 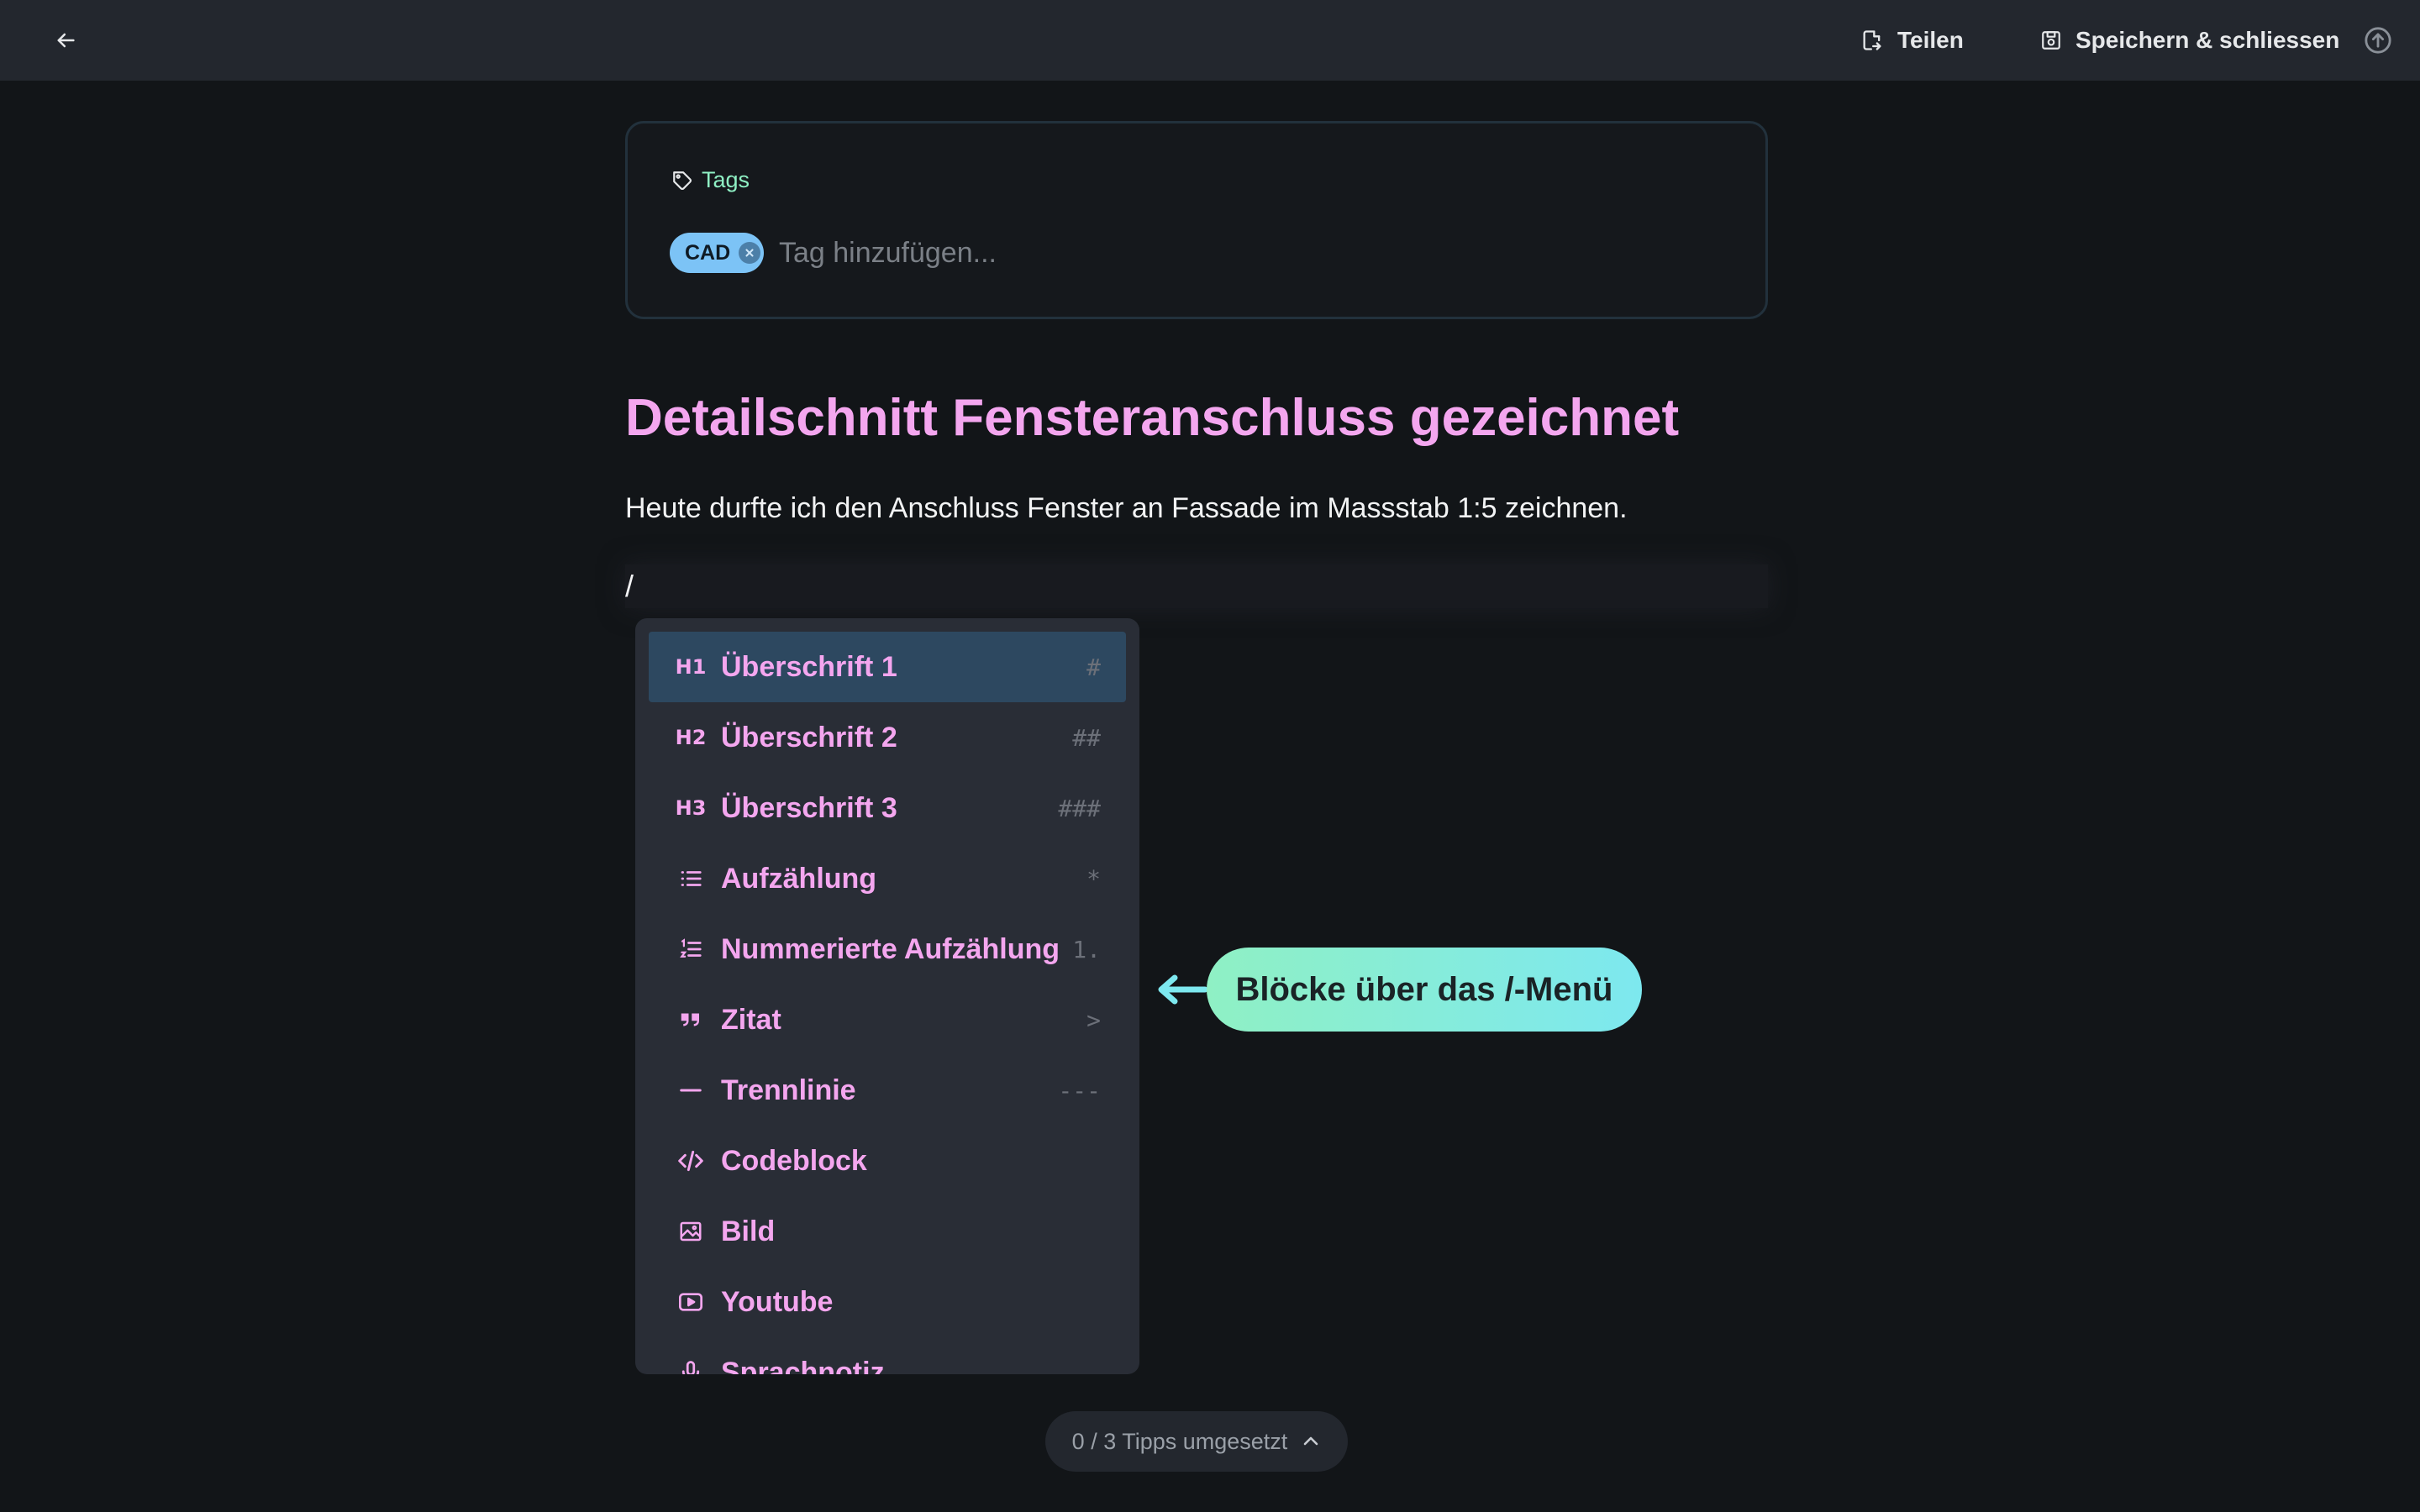 What do you see at coordinates (1930, 40) in the screenshot?
I see `share-label: Teilen` at bounding box center [1930, 40].